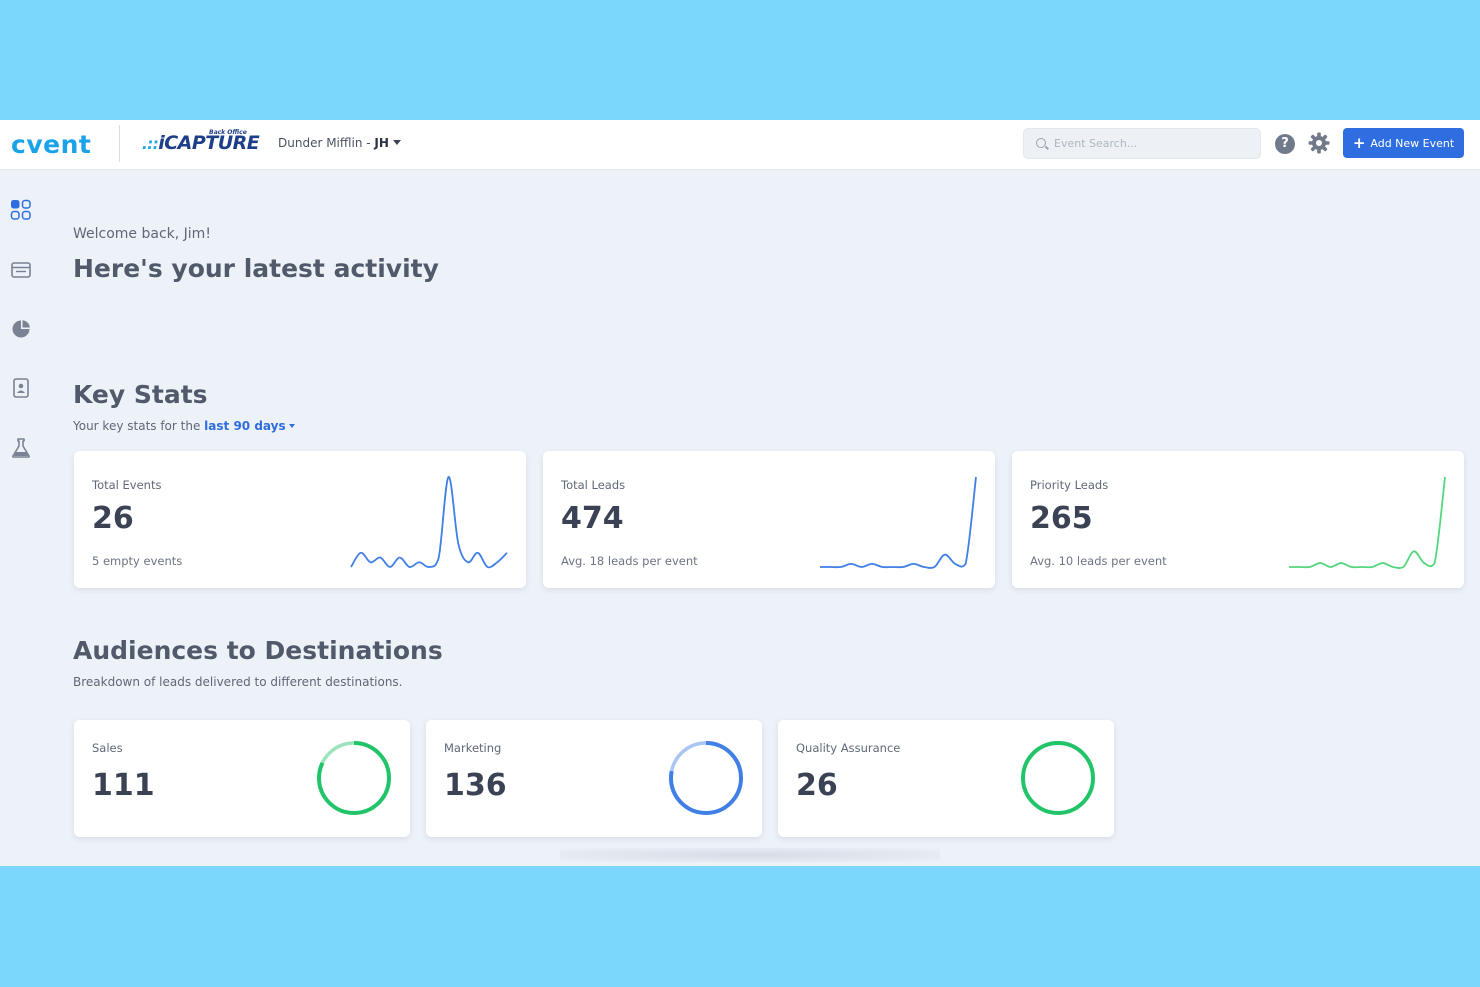  I want to click on org-name: Dunder Mifflin, so click(320, 143).